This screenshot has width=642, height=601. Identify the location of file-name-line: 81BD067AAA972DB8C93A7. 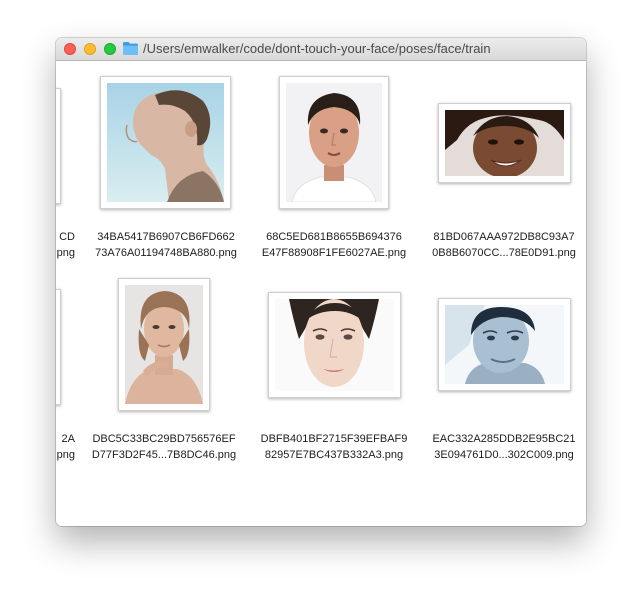
(504, 237).